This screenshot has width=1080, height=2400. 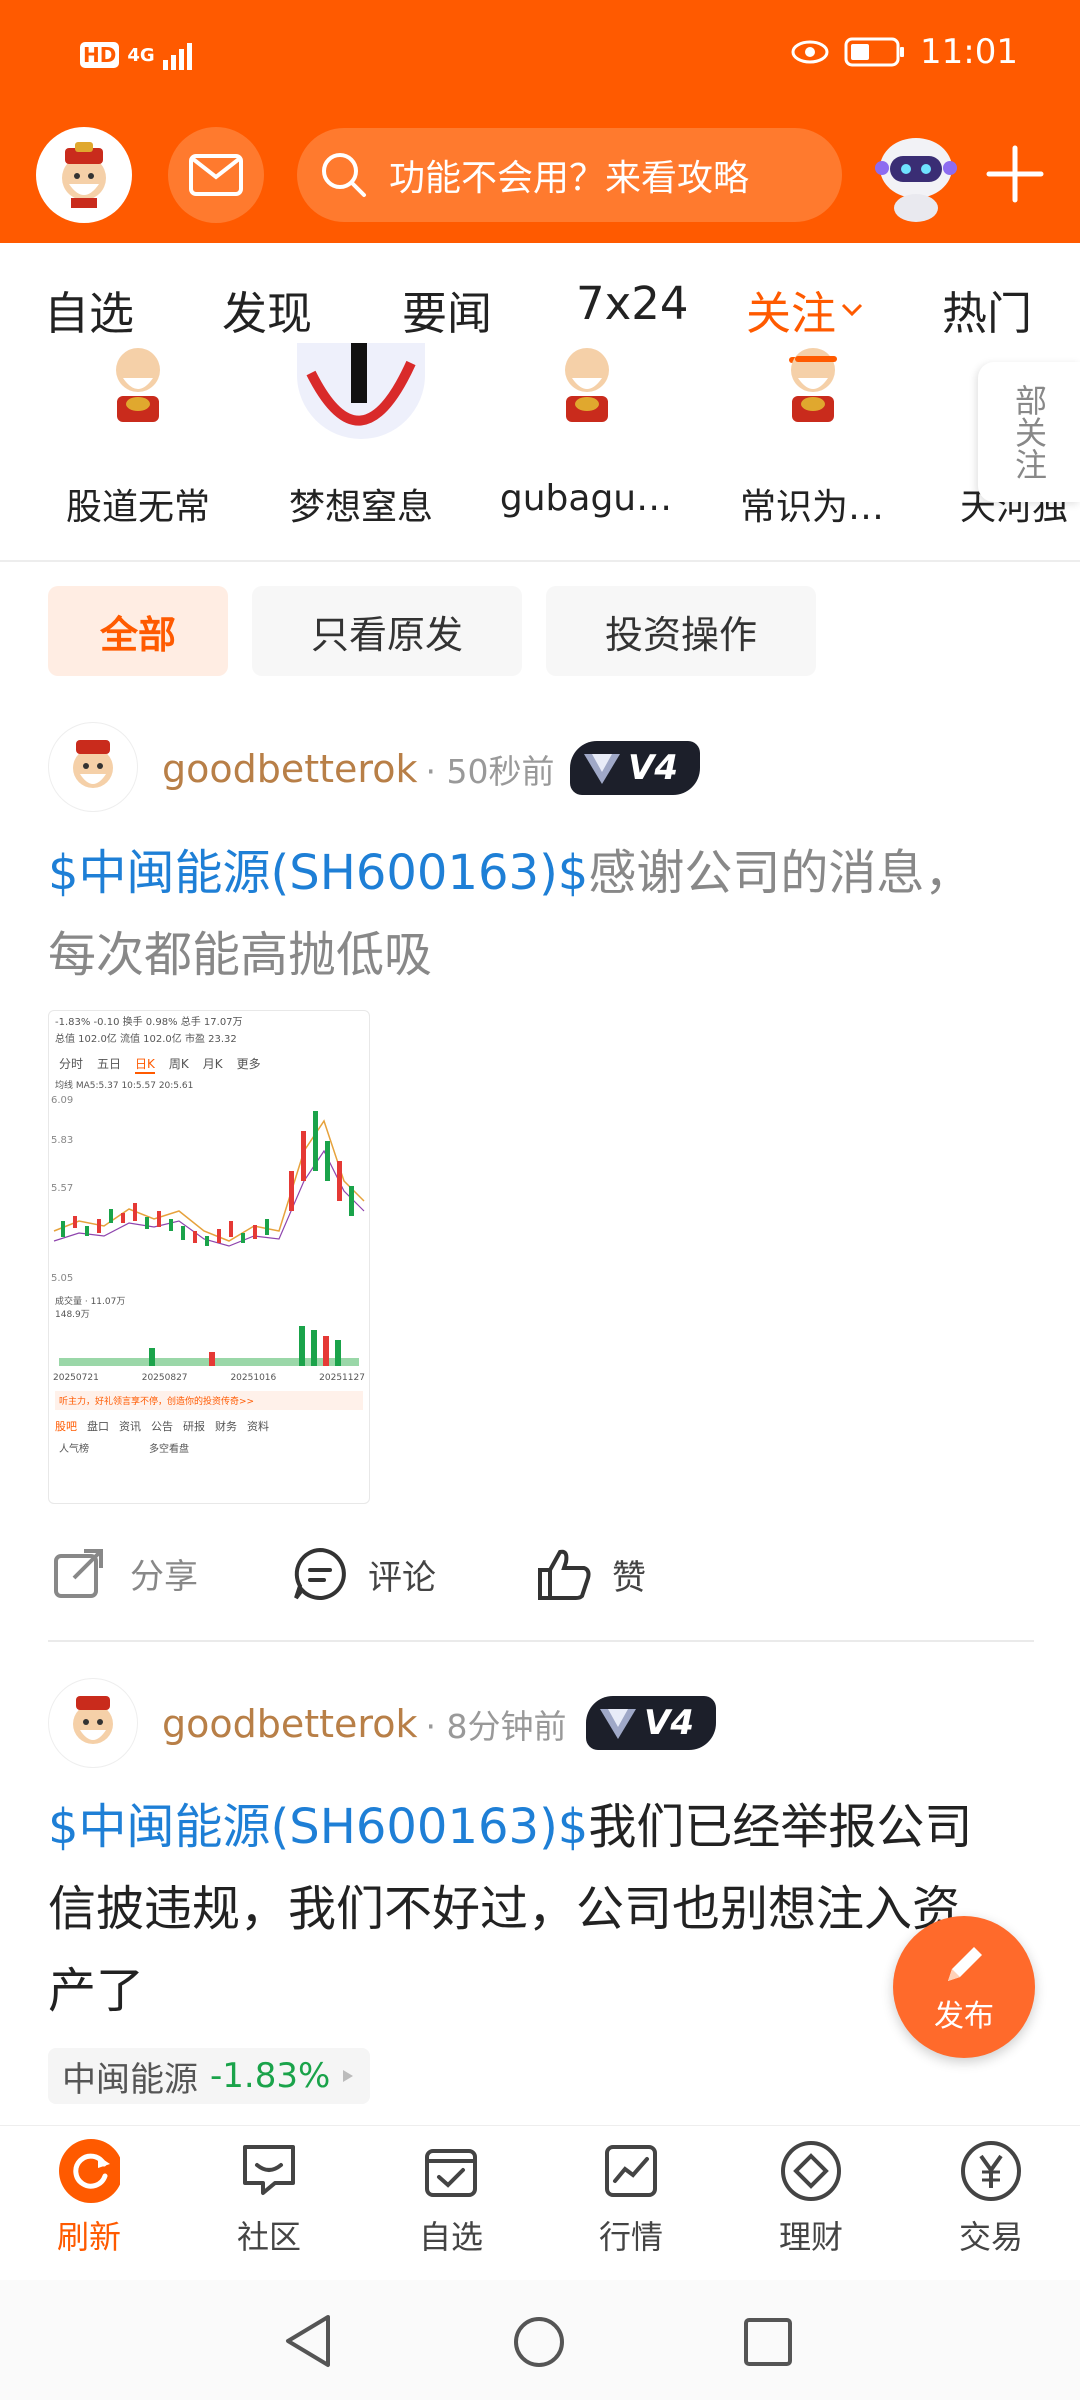 What do you see at coordinates (88, 2237) in the screenshot?
I see `nav-label: 刷新` at bounding box center [88, 2237].